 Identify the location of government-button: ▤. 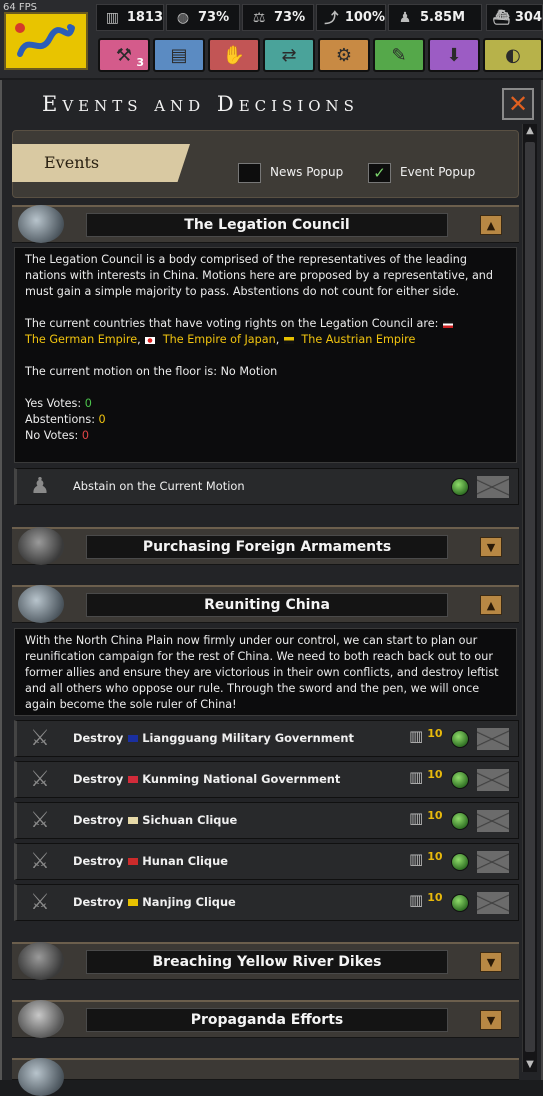
(179, 55).